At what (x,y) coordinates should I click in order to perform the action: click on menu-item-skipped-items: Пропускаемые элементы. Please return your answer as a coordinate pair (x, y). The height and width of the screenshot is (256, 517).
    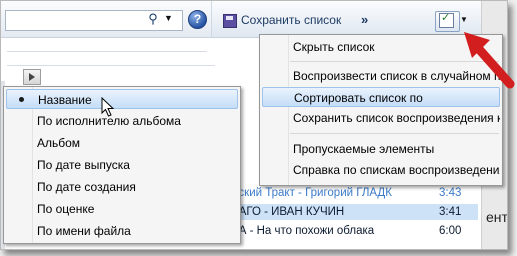
    Looking at the image, I should click on (381, 149).